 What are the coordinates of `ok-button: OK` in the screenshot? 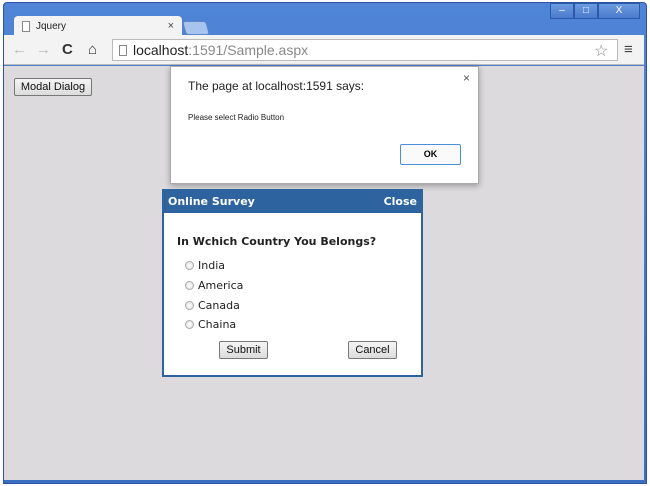 It's located at (430, 154).